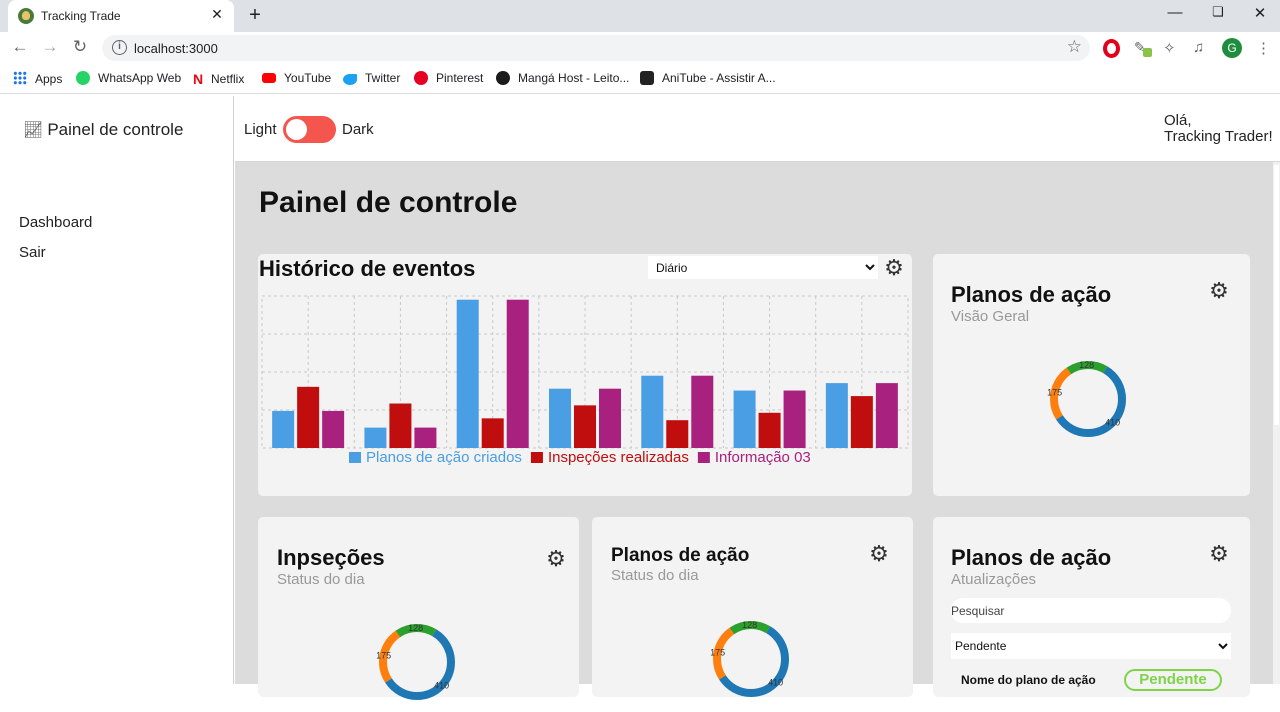 The height and width of the screenshot is (712, 1280). I want to click on history-card-title: Histórico de eventos, so click(367, 268).